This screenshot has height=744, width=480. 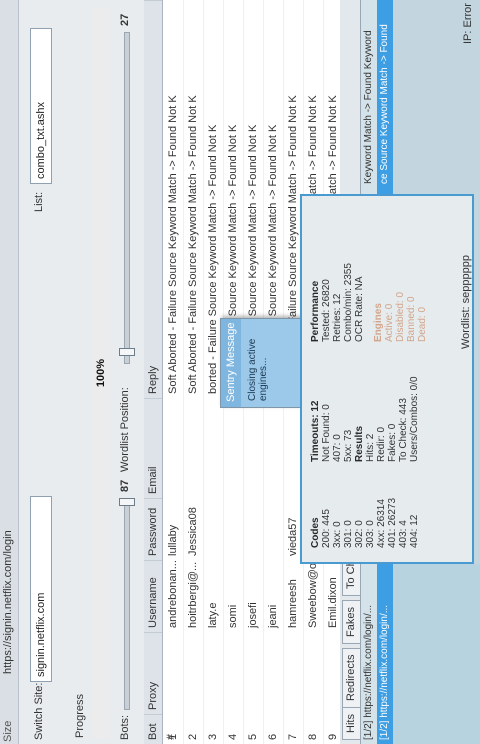 I want to click on col-header: Password, so click(x=153, y=529).